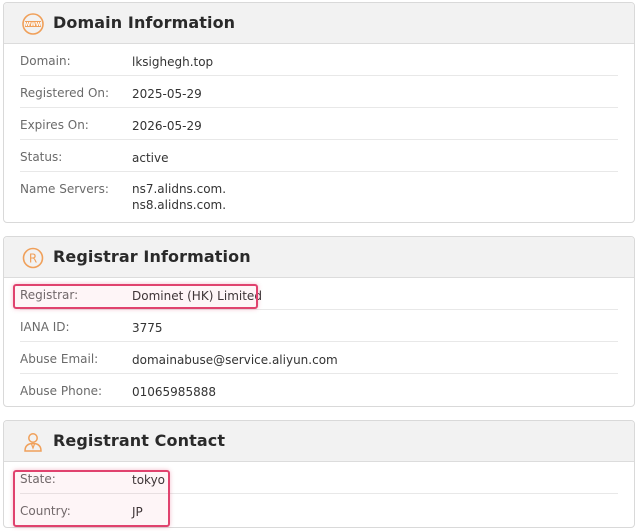 The height and width of the screenshot is (531, 638). Describe the element at coordinates (64, 189) in the screenshot. I see `name-servers-label: Name Servers:` at that location.